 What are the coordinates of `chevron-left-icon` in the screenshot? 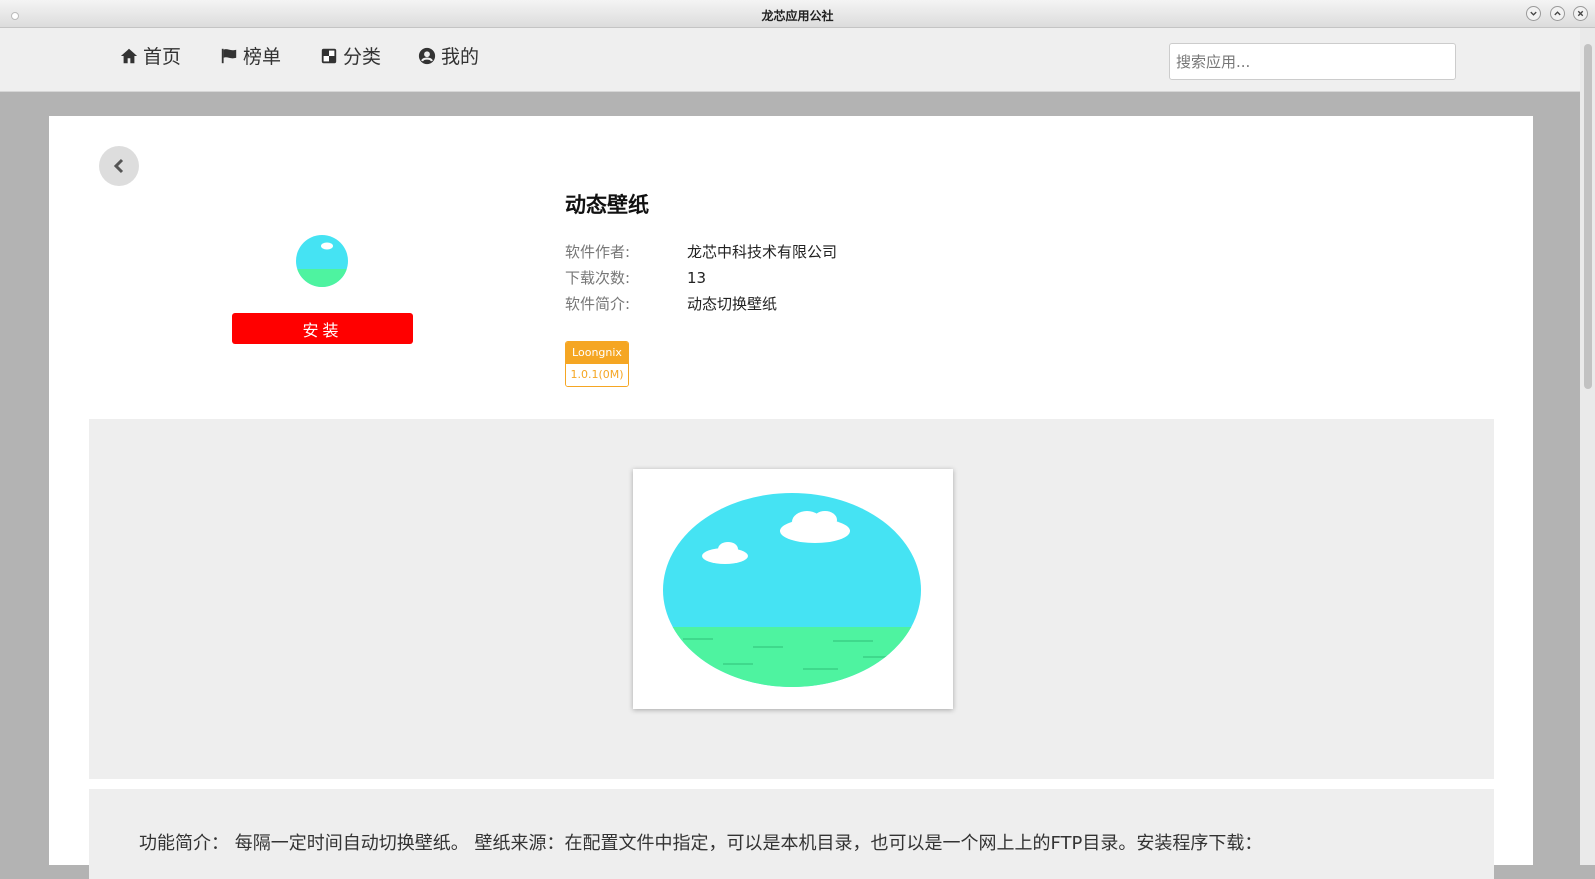 It's located at (118, 166).